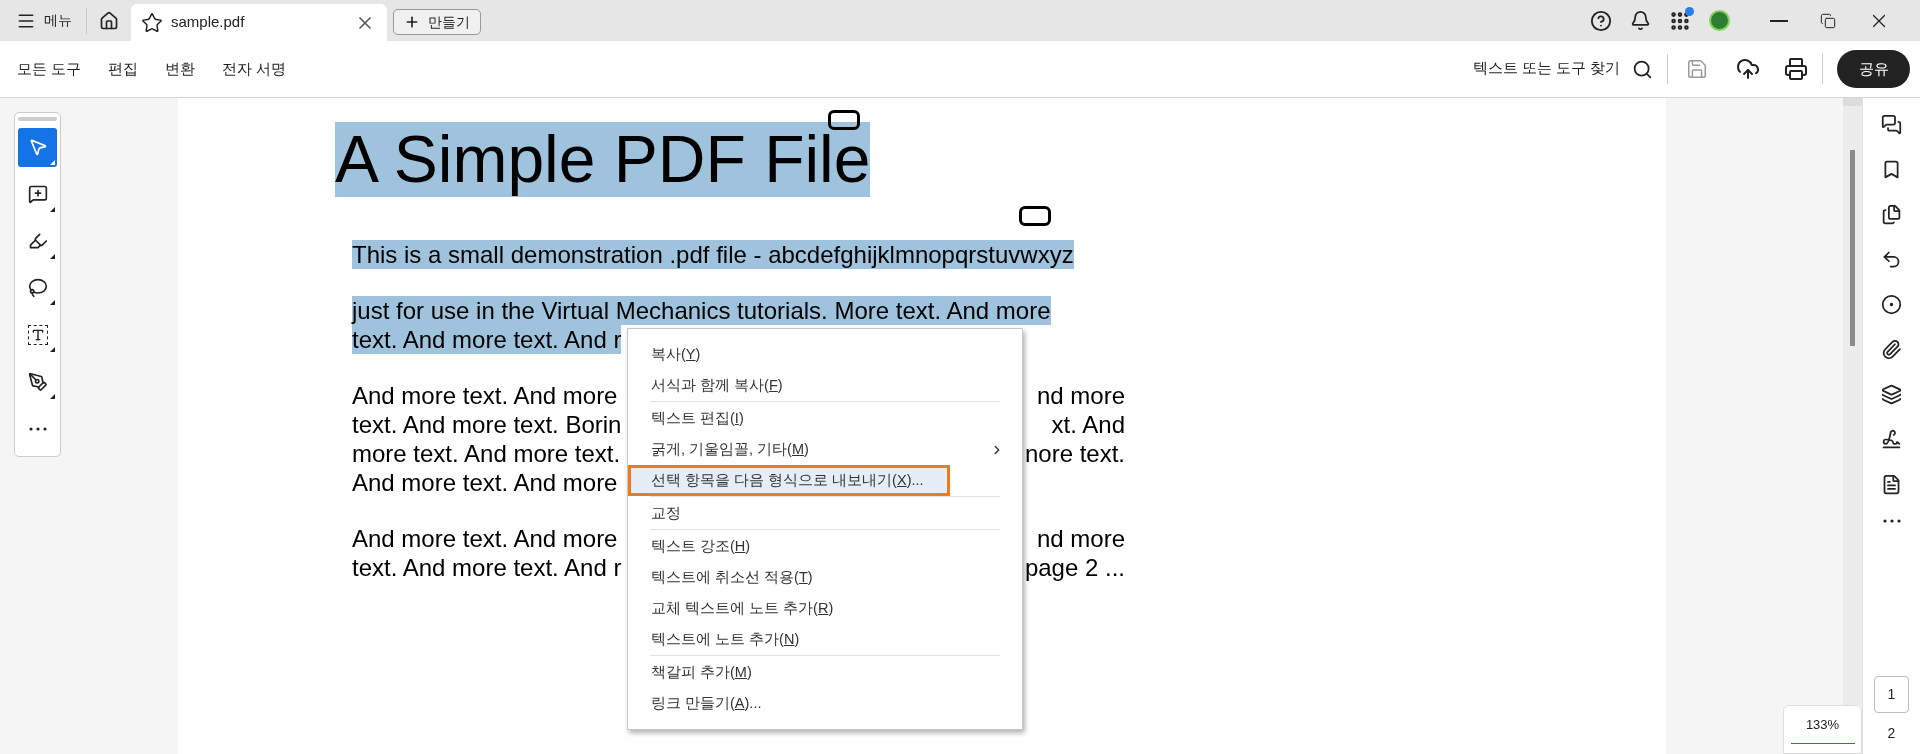  I want to click on star-icon, so click(152, 22).